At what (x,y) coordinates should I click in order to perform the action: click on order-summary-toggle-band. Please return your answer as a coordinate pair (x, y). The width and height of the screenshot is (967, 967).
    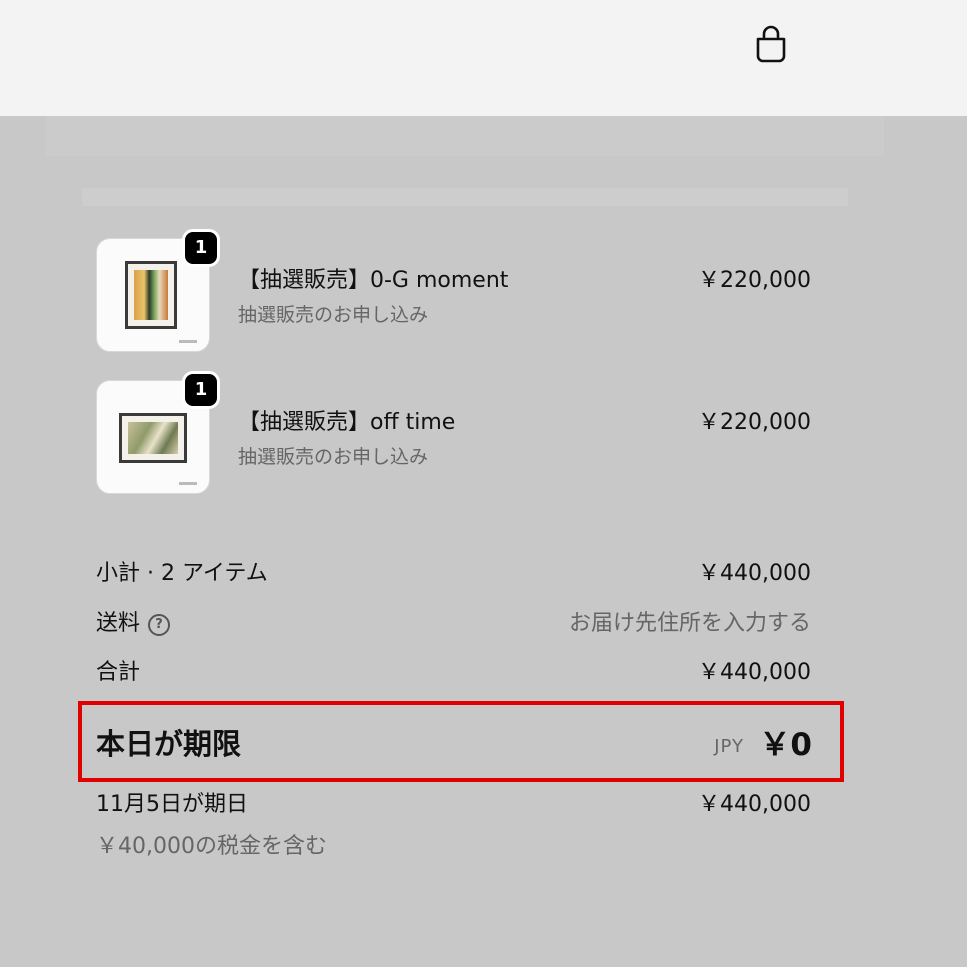
    Looking at the image, I should click on (465, 136).